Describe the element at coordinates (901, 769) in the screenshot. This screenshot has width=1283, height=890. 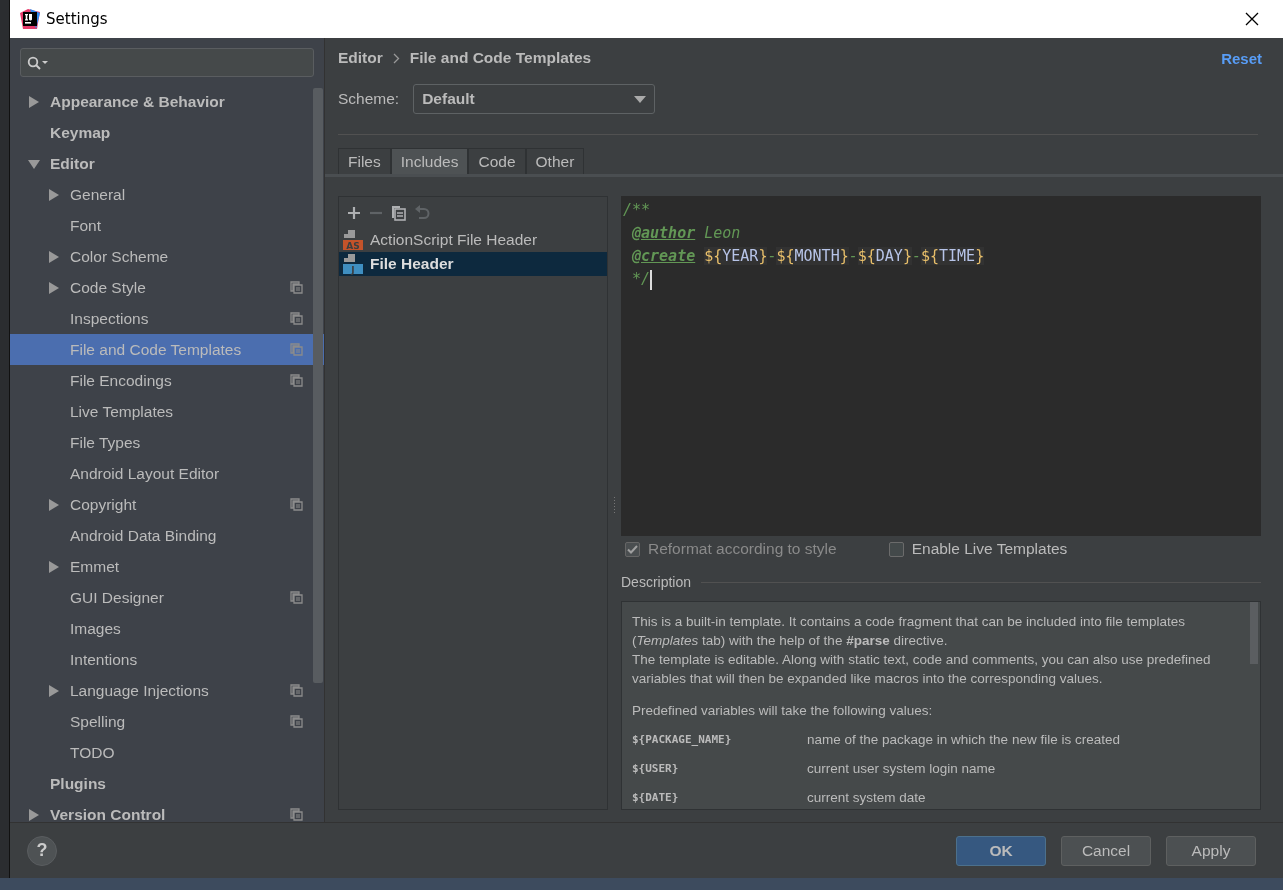
I see `variable-description: current user system login name` at that location.